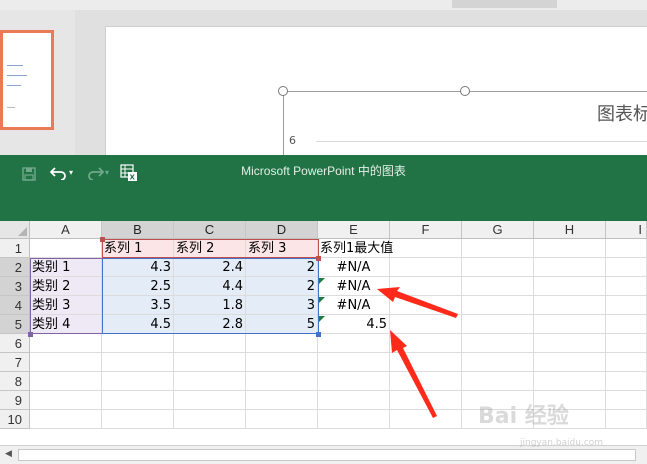  Describe the element at coordinates (523, 416) in the screenshot. I see `watermark-logo: Bai 经验` at that location.